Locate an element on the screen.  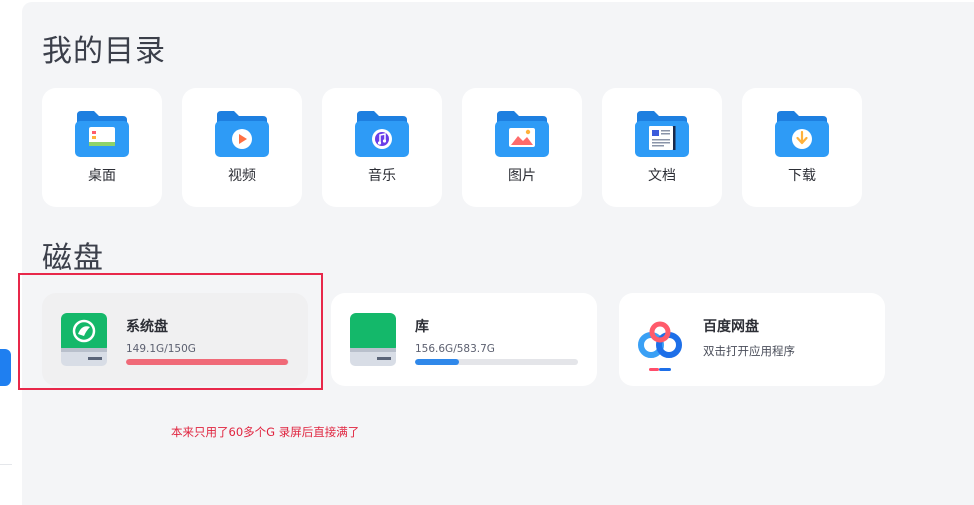
disk-usage-text: 156.6G/583.7G is located at coordinates (455, 349).